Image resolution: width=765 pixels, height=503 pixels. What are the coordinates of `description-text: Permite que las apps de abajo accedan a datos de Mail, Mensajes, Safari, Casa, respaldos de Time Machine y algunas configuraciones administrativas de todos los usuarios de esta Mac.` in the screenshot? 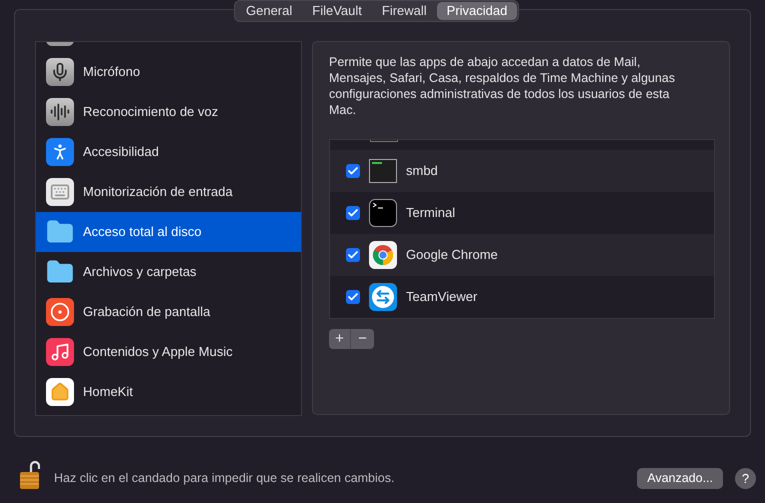 It's located at (502, 86).